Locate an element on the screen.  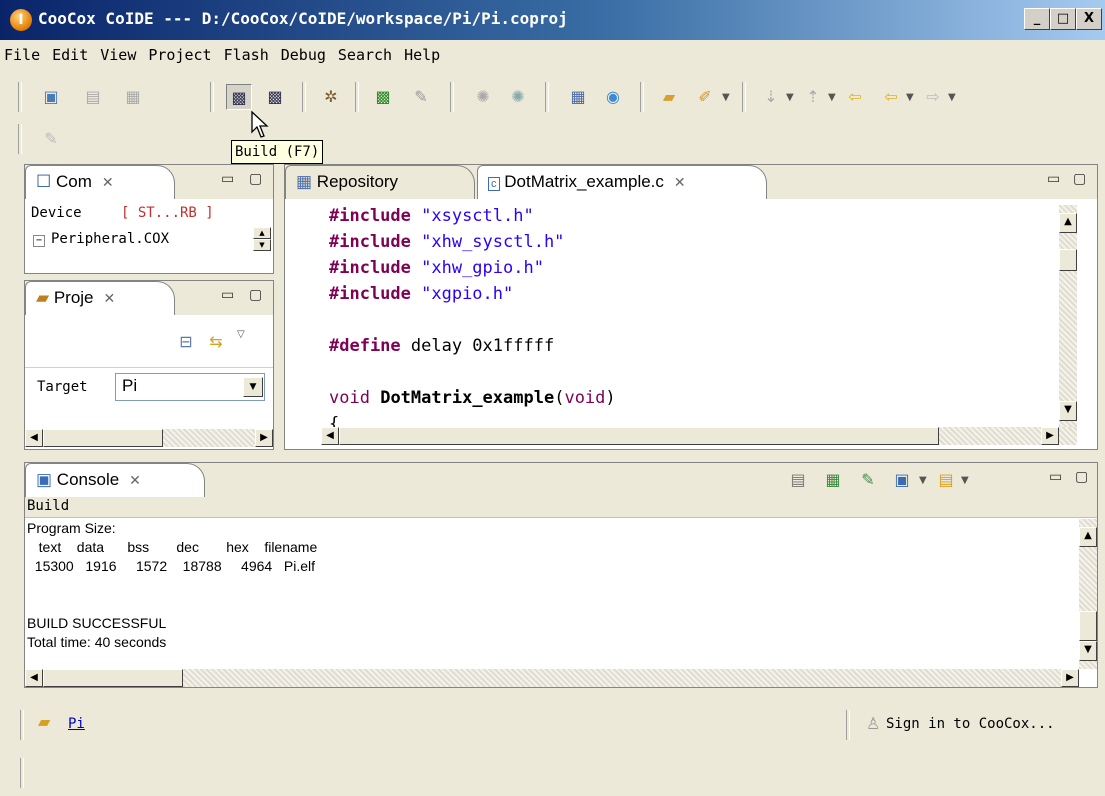
display-console-icon: ▣ is located at coordinates (902, 480).